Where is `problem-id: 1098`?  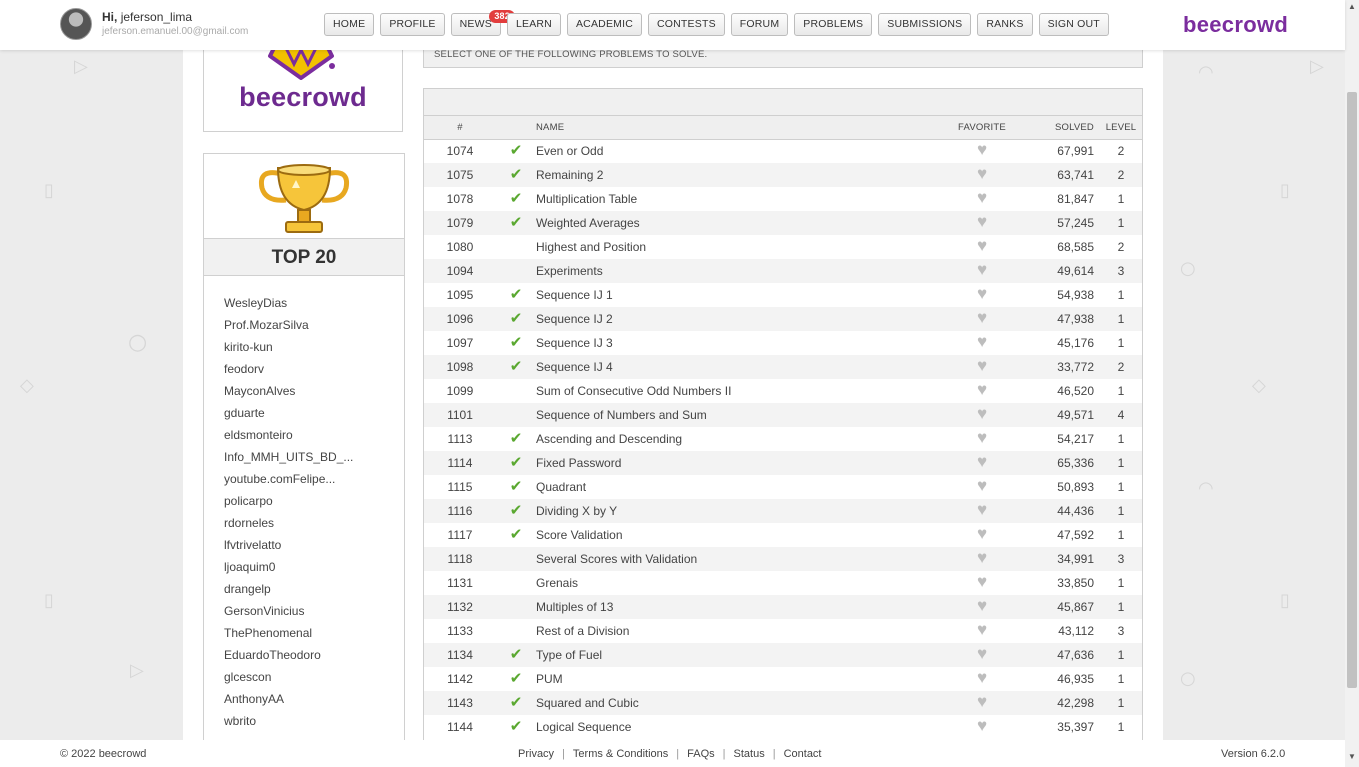 problem-id: 1098 is located at coordinates (460, 367).